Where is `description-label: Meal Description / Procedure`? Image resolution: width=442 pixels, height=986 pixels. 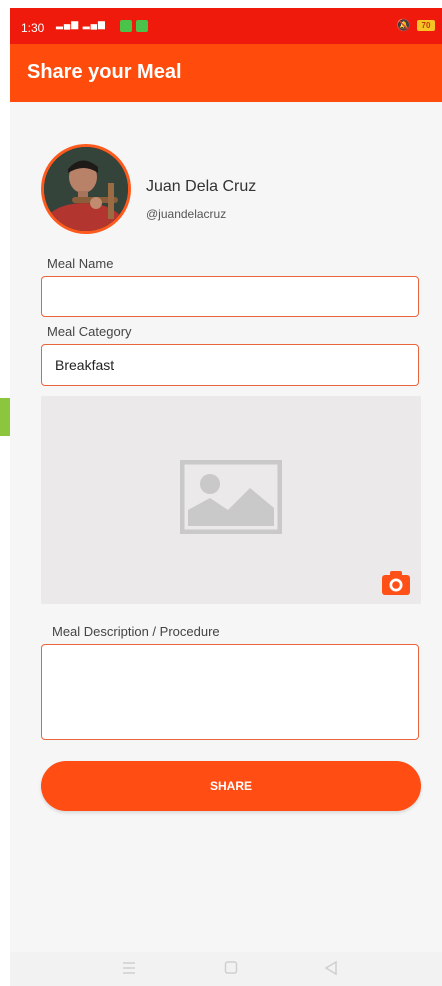
description-label: Meal Description / Procedure is located at coordinates (136, 631).